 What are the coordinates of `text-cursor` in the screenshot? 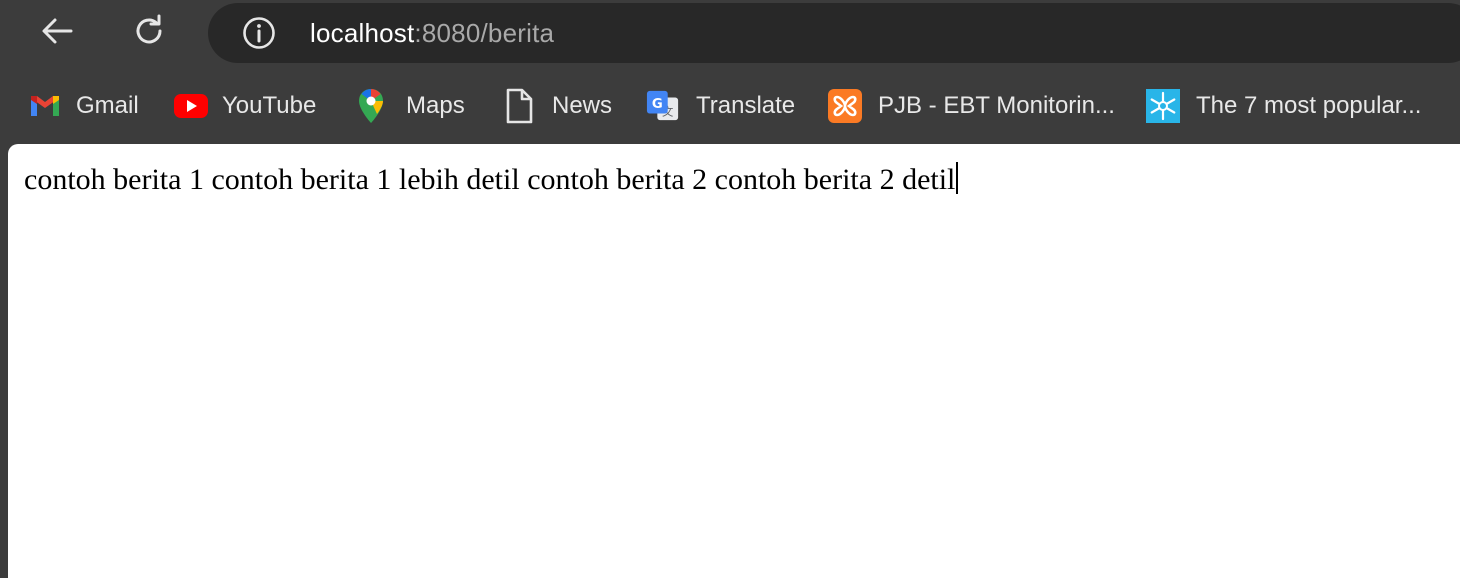 It's located at (957, 178).